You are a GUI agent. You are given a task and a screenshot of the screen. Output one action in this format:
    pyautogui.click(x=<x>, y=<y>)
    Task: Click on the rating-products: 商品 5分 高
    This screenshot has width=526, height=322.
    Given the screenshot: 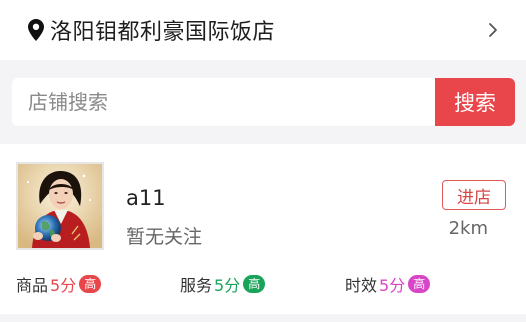 What is the action you would take?
    pyautogui.click(x=59, y=284)
    